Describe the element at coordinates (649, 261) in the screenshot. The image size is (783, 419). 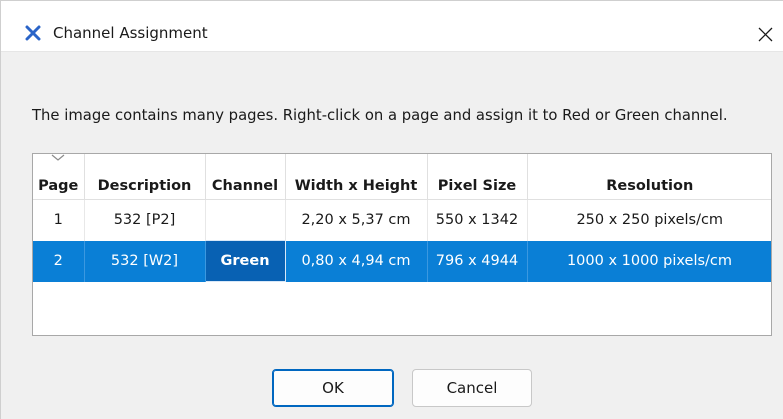
I see `cell-resolution: 1000 x 1000 pixels/cm` at that location.